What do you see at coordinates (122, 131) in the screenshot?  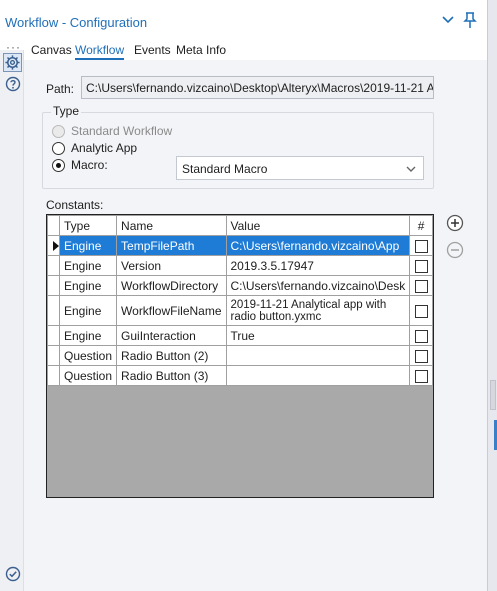 I see `radio-label: Standard Workflow` at bounding box center [122, 131].